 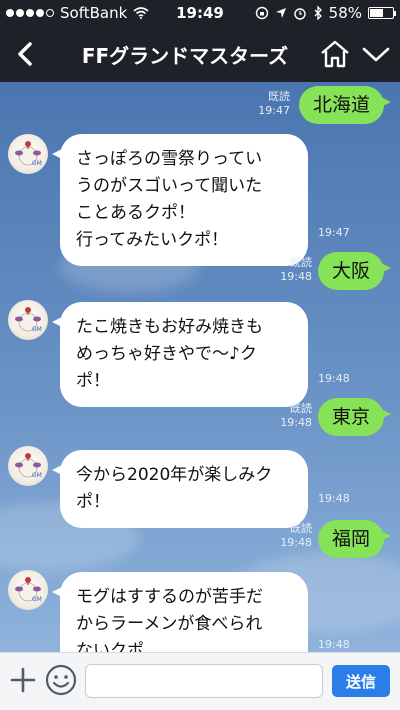 What do you see at coordinates (376, 13) in the screenshot?
I see `battery-level` at bounding box center [376, 13].